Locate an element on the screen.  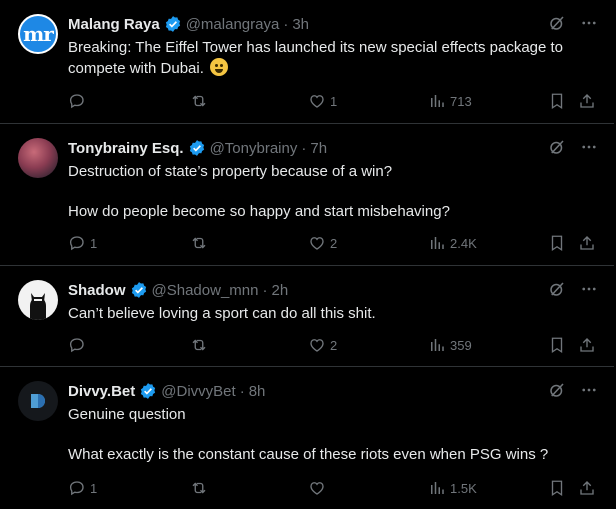
tweet-header: Malang Raya @malangraya · 3h is located at coordinates (188, 24).